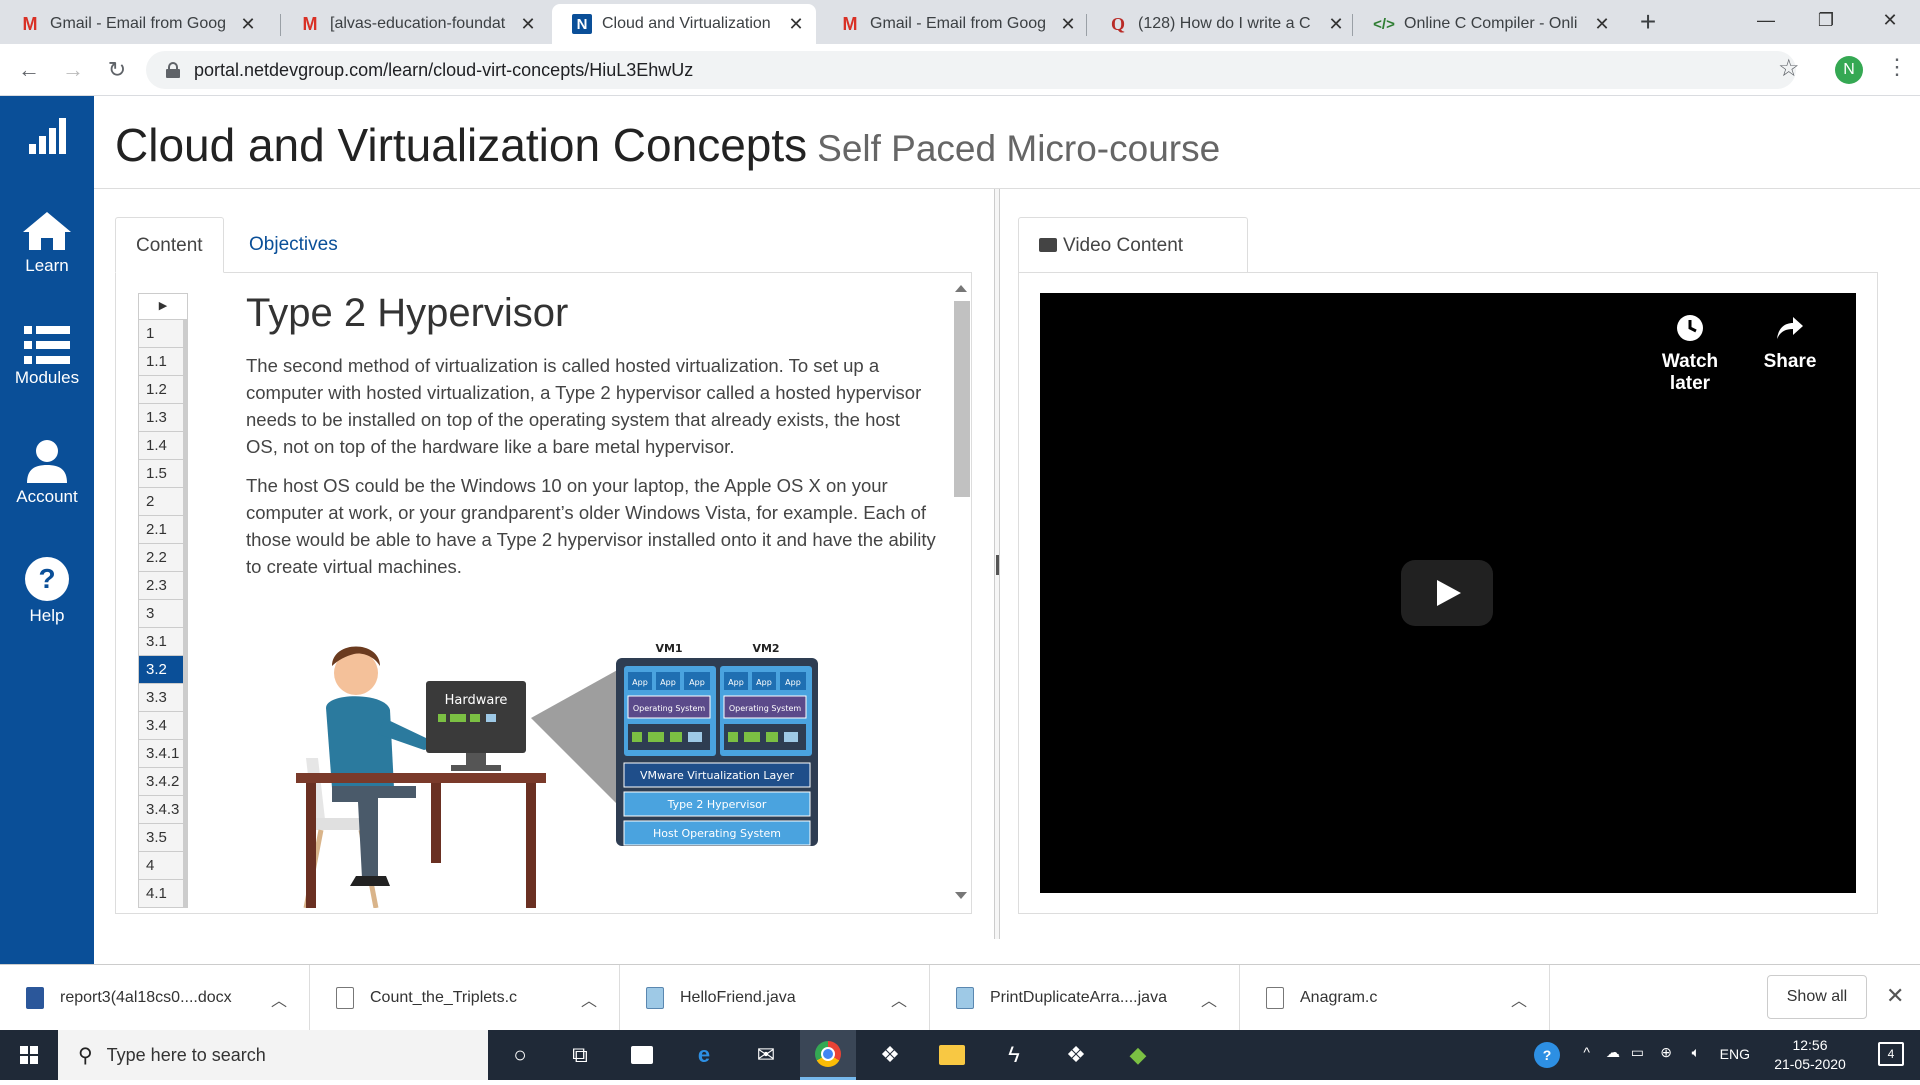  Describe the element at coordinates (1890, 20) in the screenshot. I see `window-close-button: ✕` at that location.